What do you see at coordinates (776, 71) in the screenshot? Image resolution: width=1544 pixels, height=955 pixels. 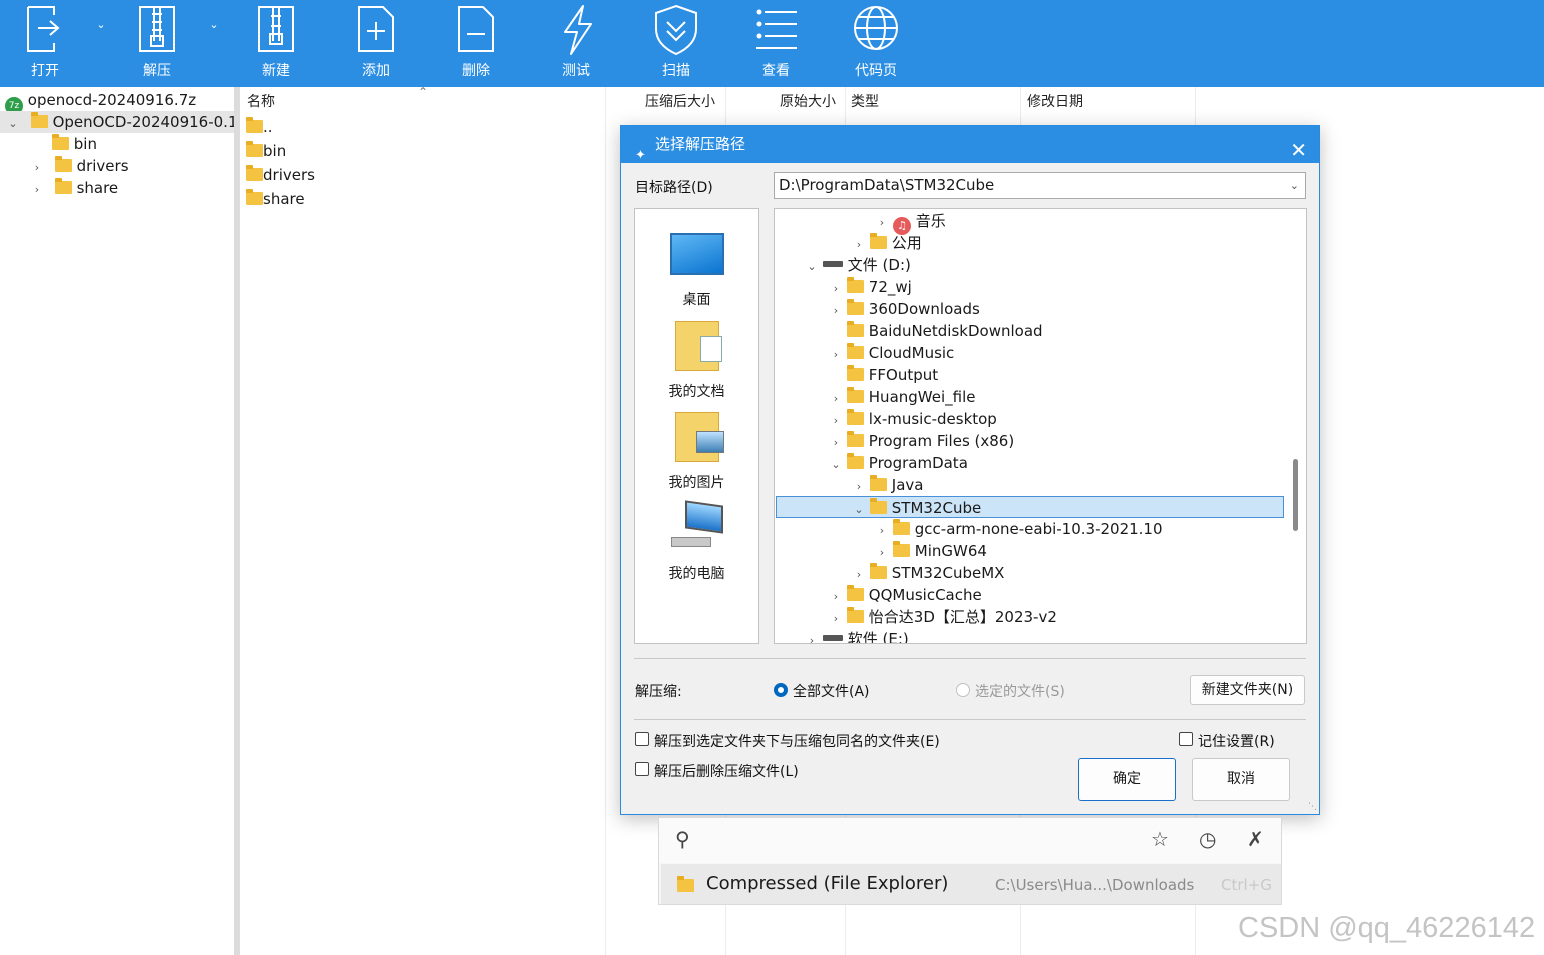 I see `view-label: 查看` at bounding box center [776, 71].